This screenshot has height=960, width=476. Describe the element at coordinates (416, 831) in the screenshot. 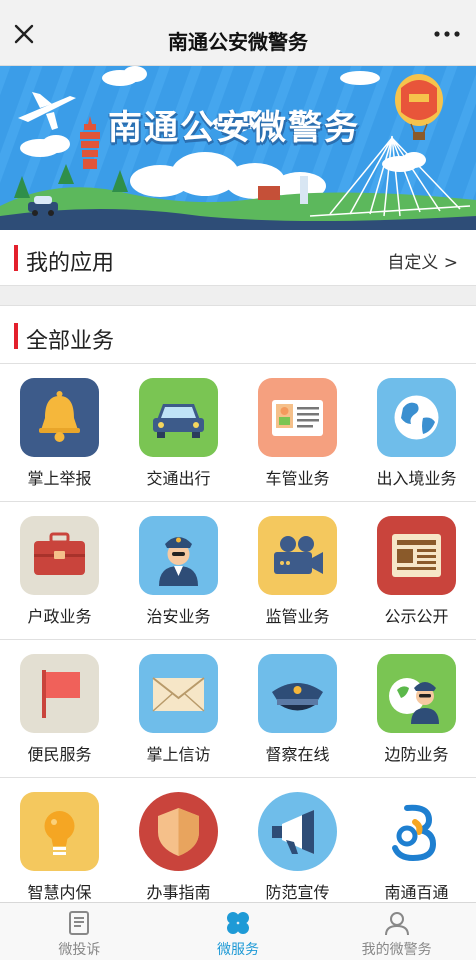

I see `nantong-logo-icon` at that location.